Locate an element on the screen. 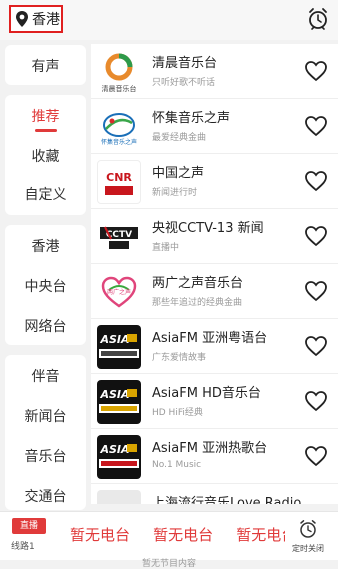  station-subtitle: 直播中 is located at coordinates (166, 248).